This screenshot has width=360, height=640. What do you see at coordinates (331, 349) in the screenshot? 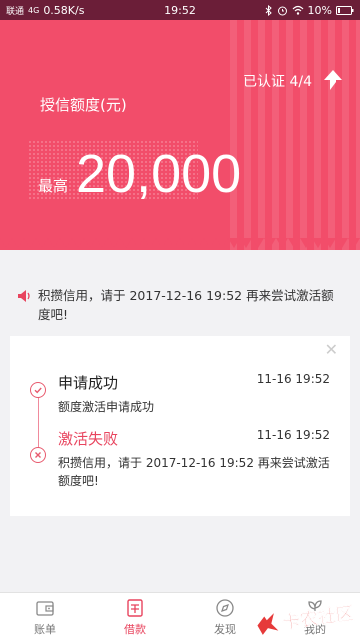
I see `close-icon: ✕` at bounding box center [331, 349].